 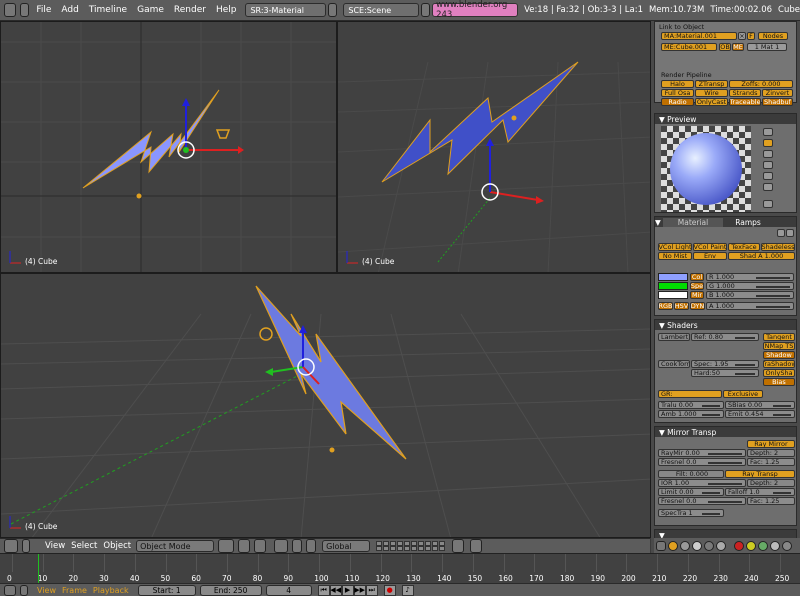 What do you see at coordinates (681, 306) in the screenshot?
I see `hsv-mode-button: HSV` at bounding box center [681, 306].